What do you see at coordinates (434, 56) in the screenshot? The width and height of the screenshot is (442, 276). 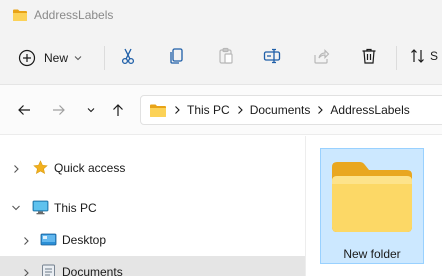 I see `sort-button-label: S` at bounding box center [434, 56].